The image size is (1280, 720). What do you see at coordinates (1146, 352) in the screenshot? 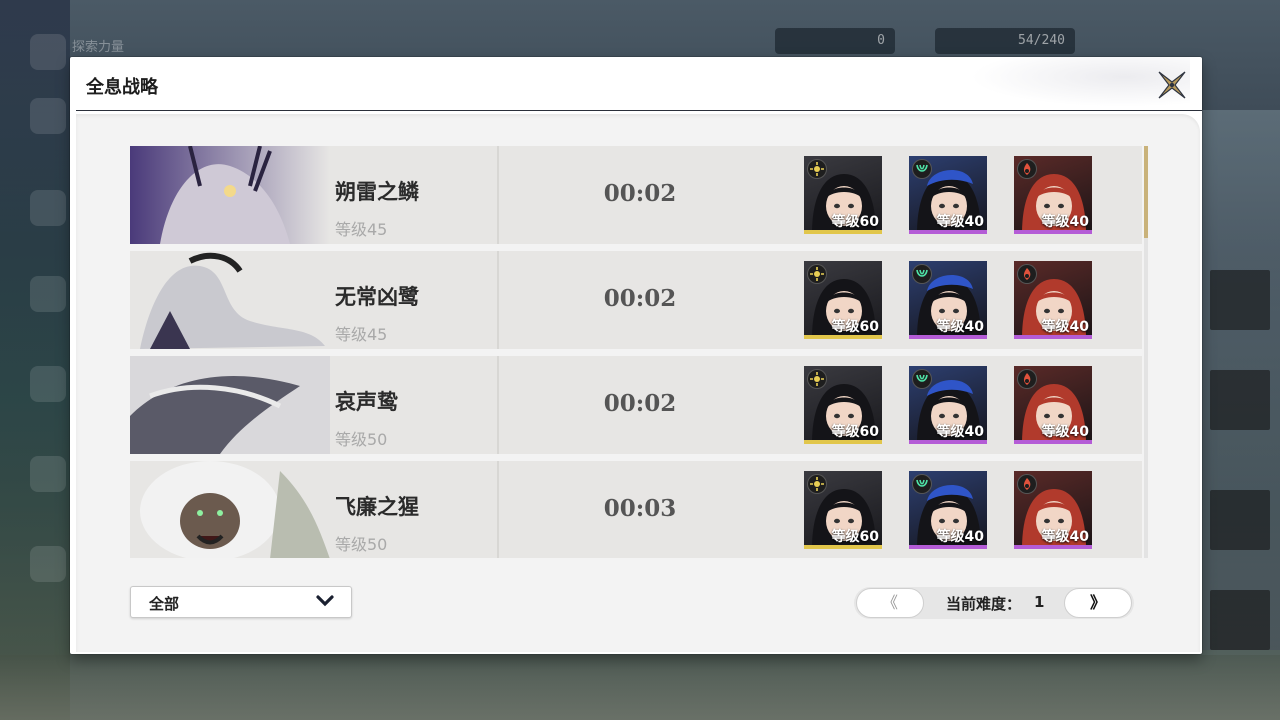
I see `scrollbar` at bounding box center [1146, 352].